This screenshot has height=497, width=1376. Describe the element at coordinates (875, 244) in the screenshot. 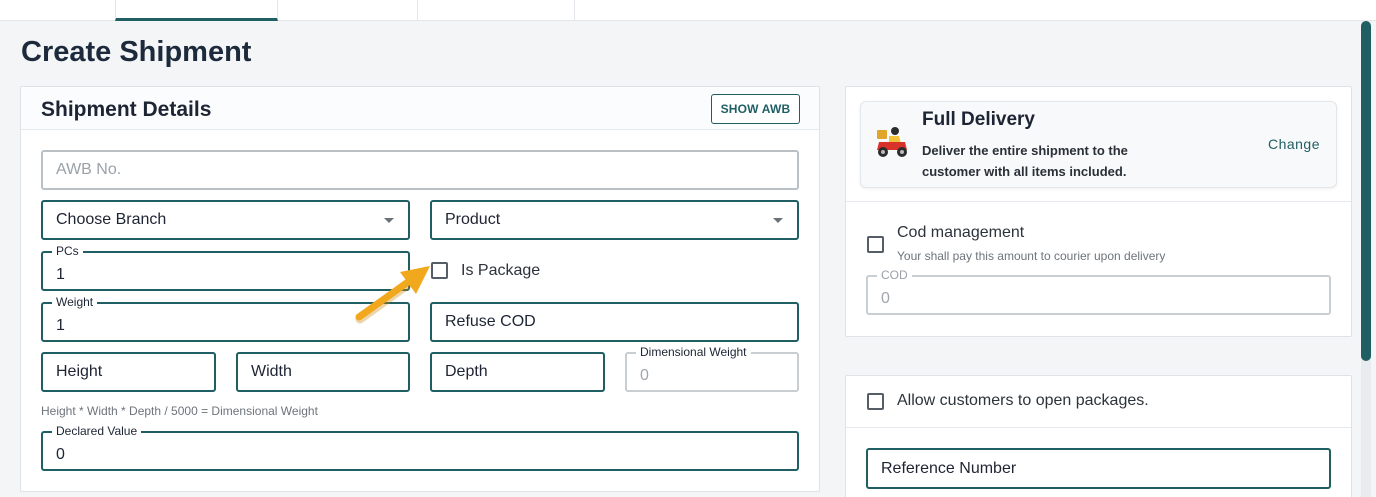

I see `cod-management-checkbox` at that location.